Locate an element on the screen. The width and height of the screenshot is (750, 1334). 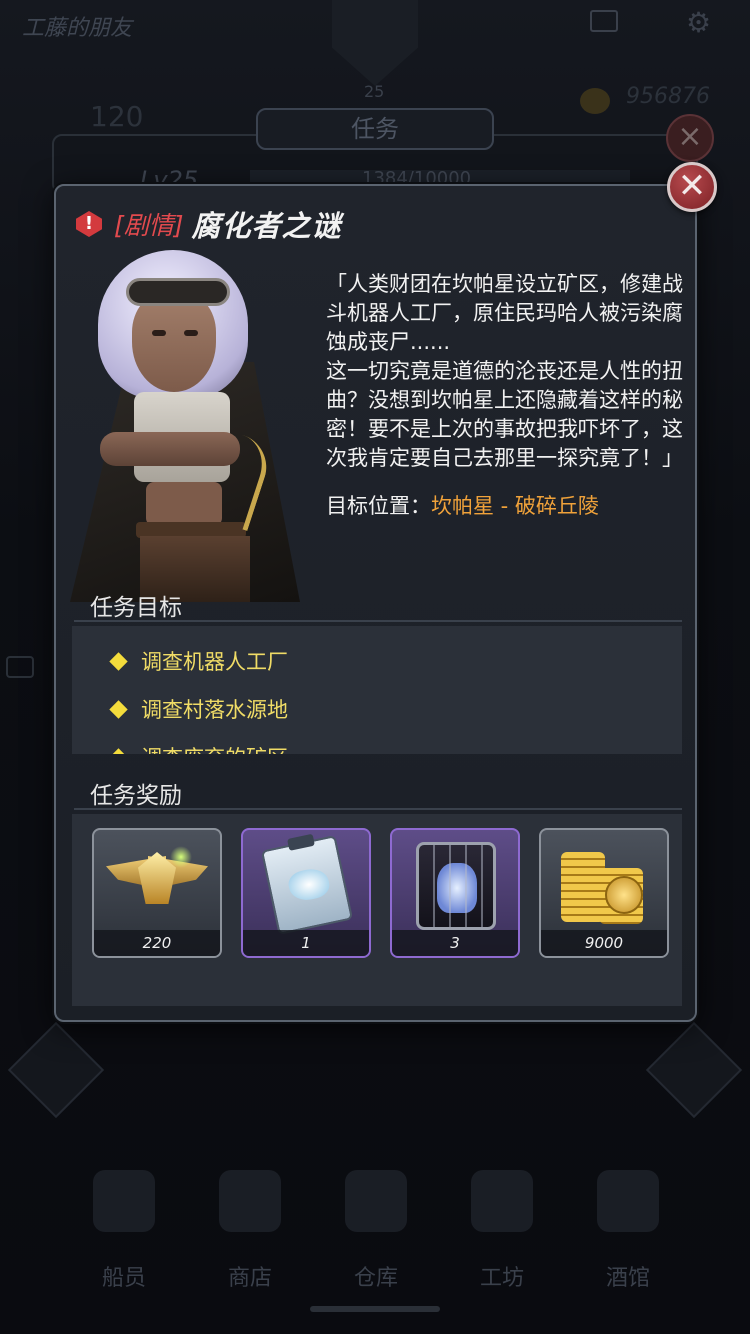
quest-header: ! [剧情] 腐化者之谜 is located at coordinates (209, 224).